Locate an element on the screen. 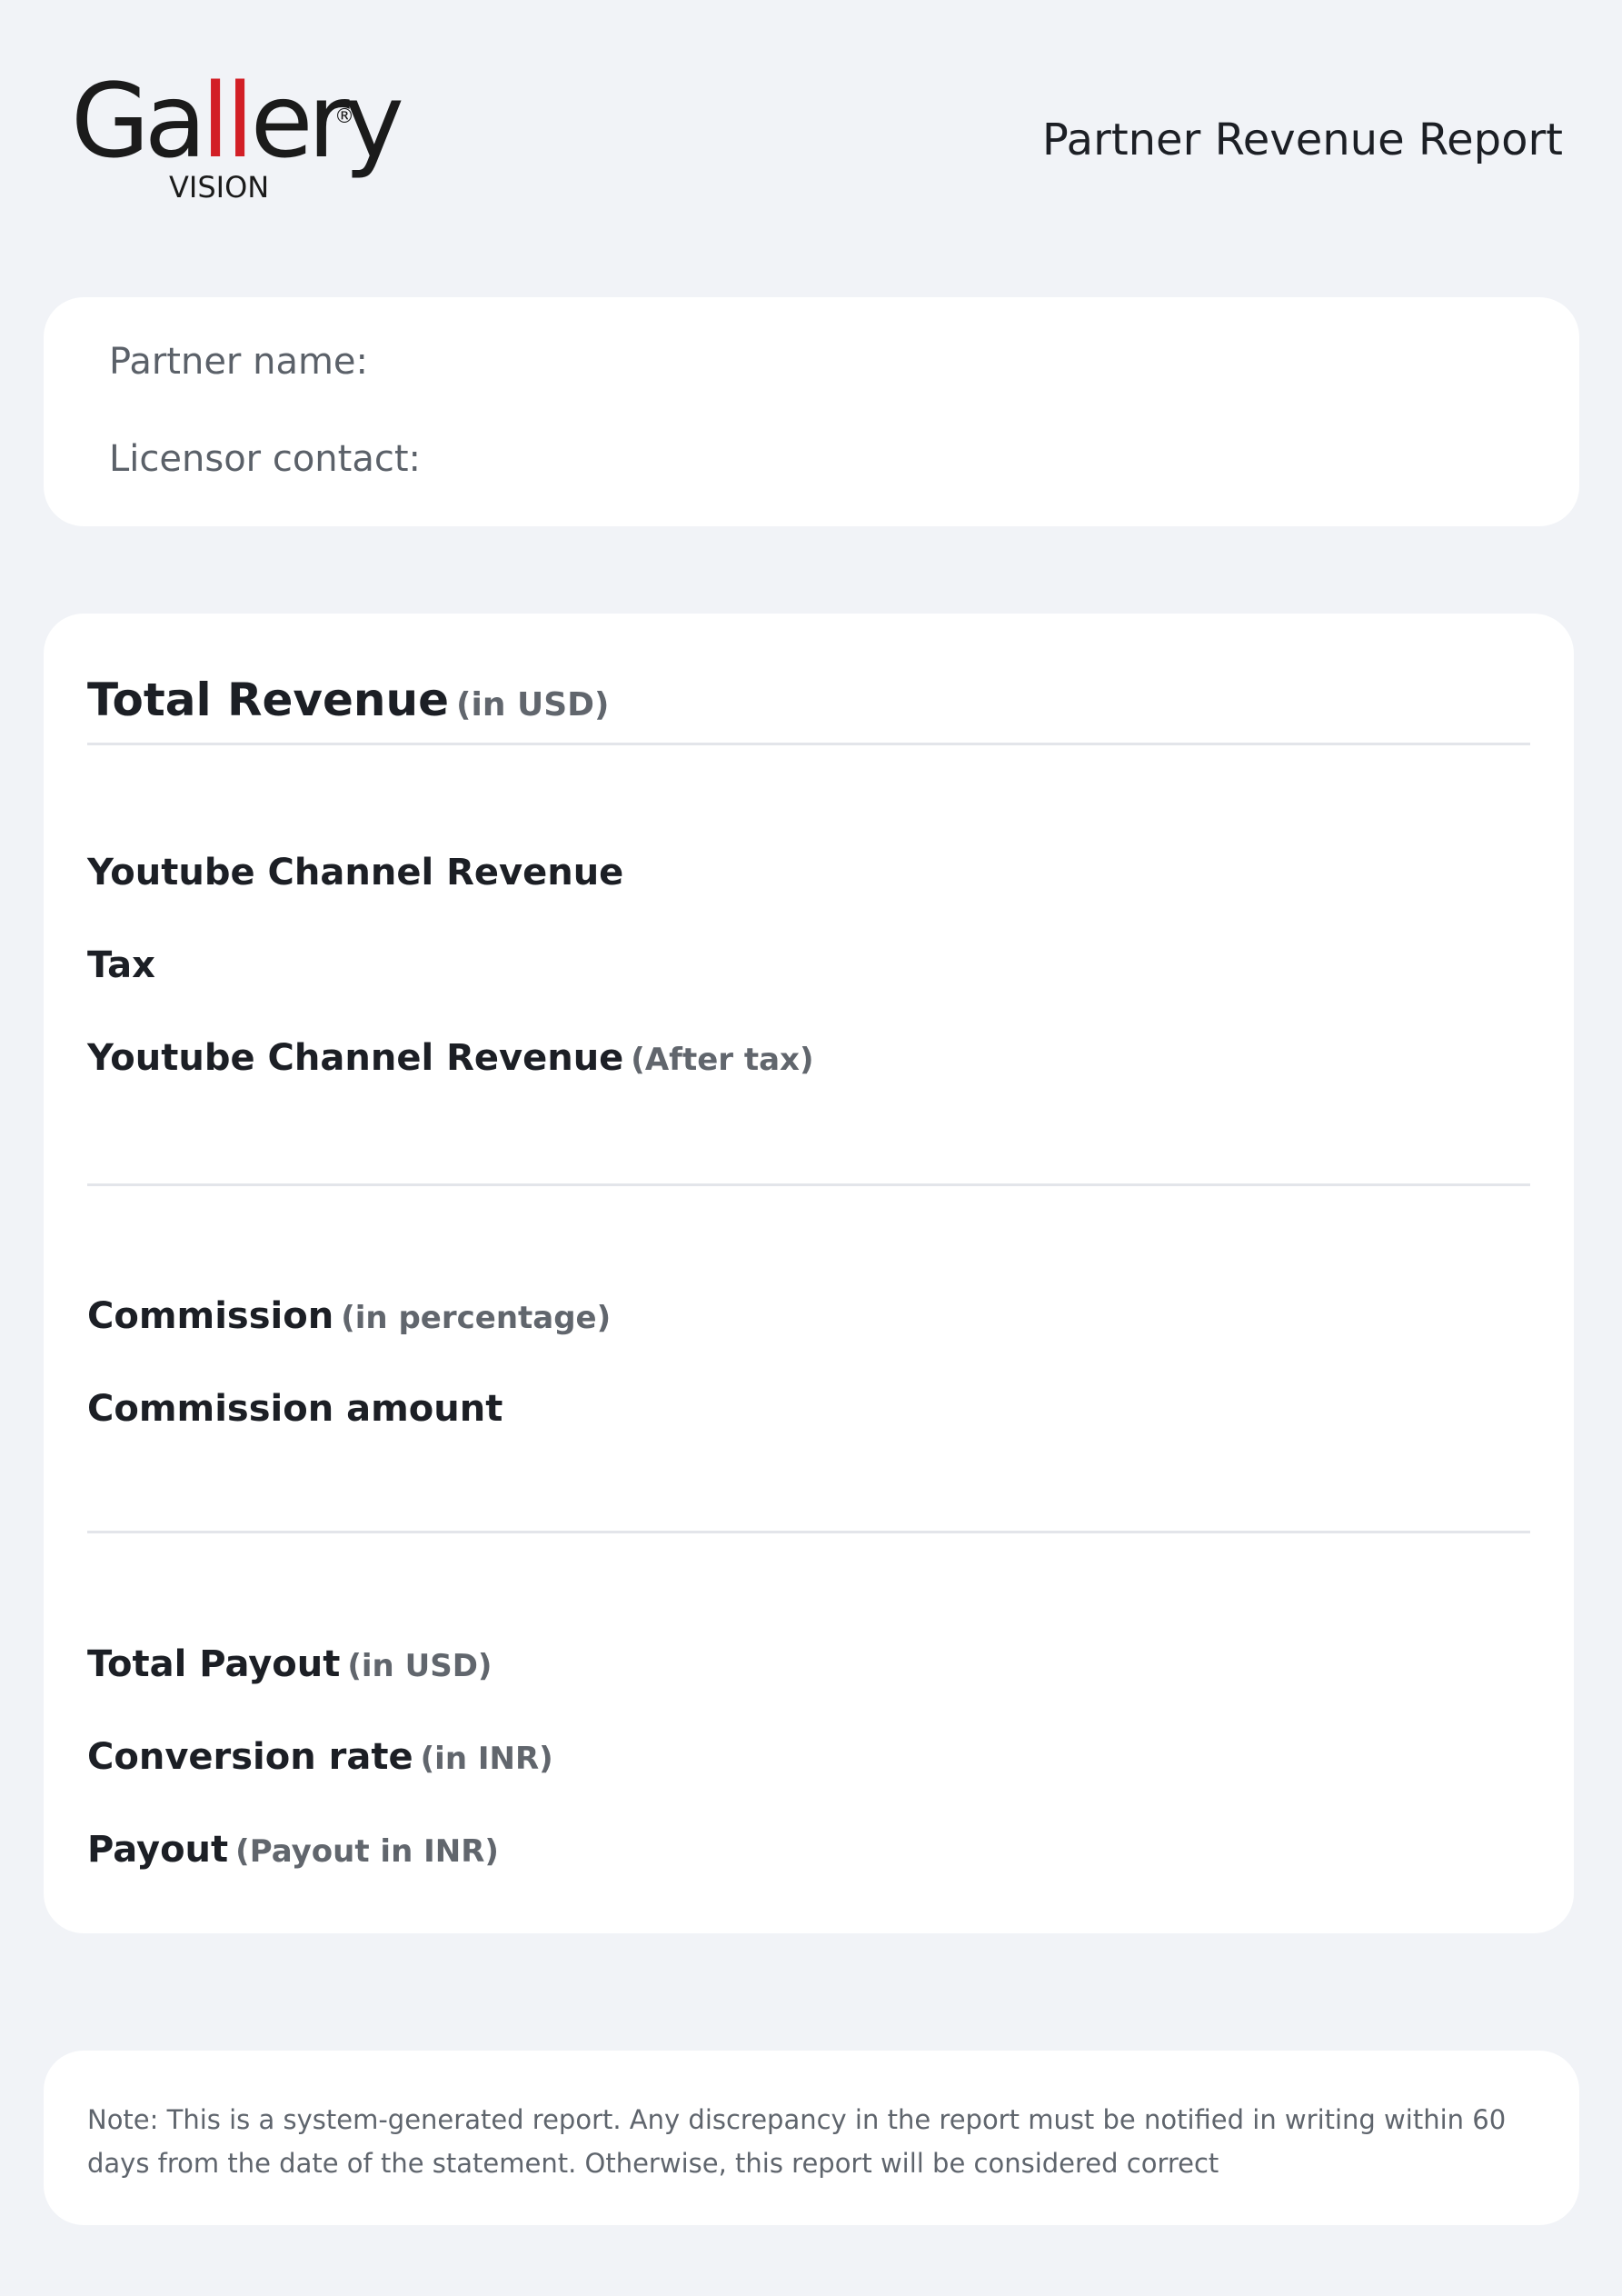 This screenshot has height=2296, width=1622. row-label: Commission is located at coordinates (210, 1316).